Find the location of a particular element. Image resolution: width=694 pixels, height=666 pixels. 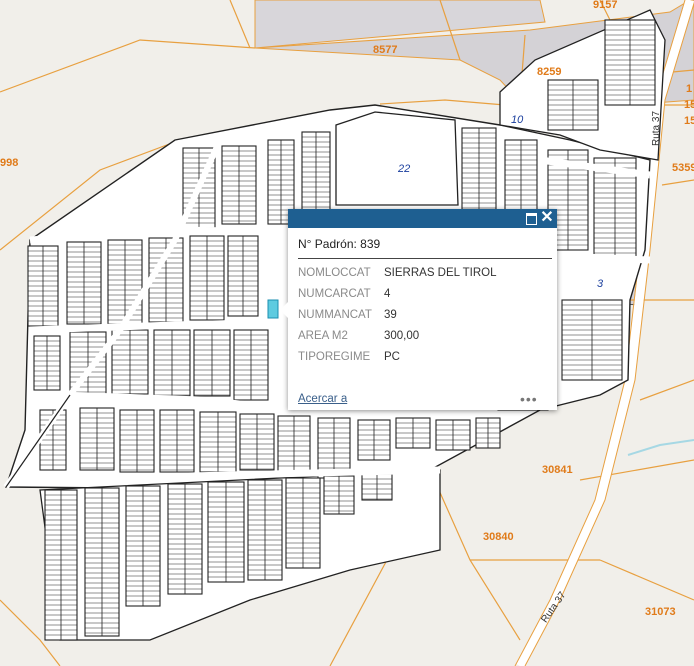

zoom-to-link: Acercar a is located at coordinates (322, 399).